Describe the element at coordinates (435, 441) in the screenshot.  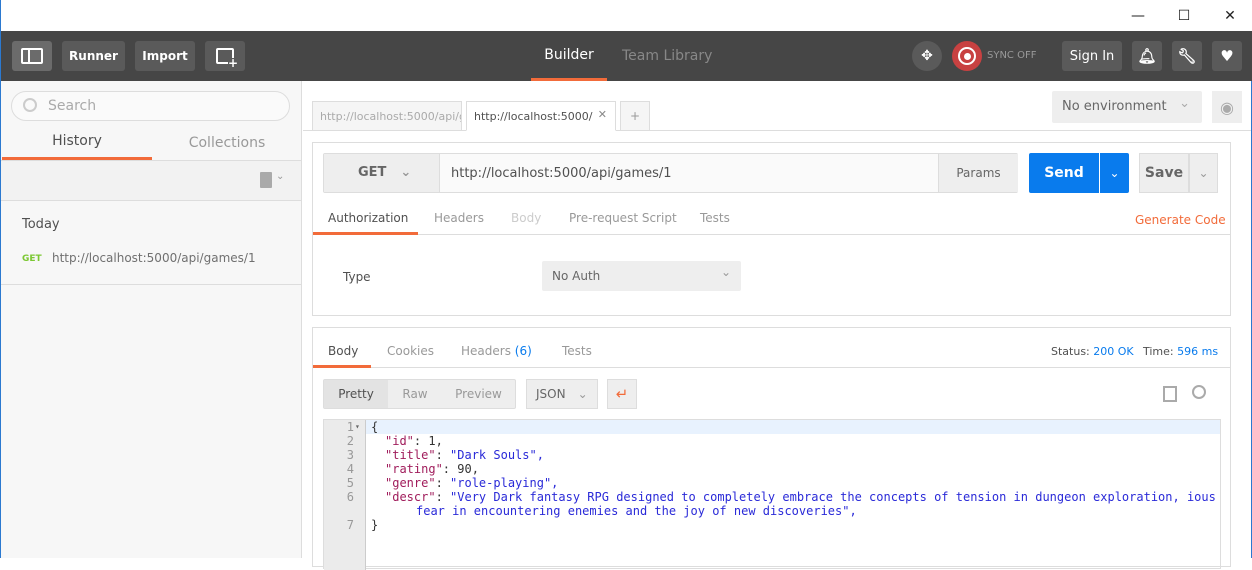
I see `json-value: 1,` at that location.